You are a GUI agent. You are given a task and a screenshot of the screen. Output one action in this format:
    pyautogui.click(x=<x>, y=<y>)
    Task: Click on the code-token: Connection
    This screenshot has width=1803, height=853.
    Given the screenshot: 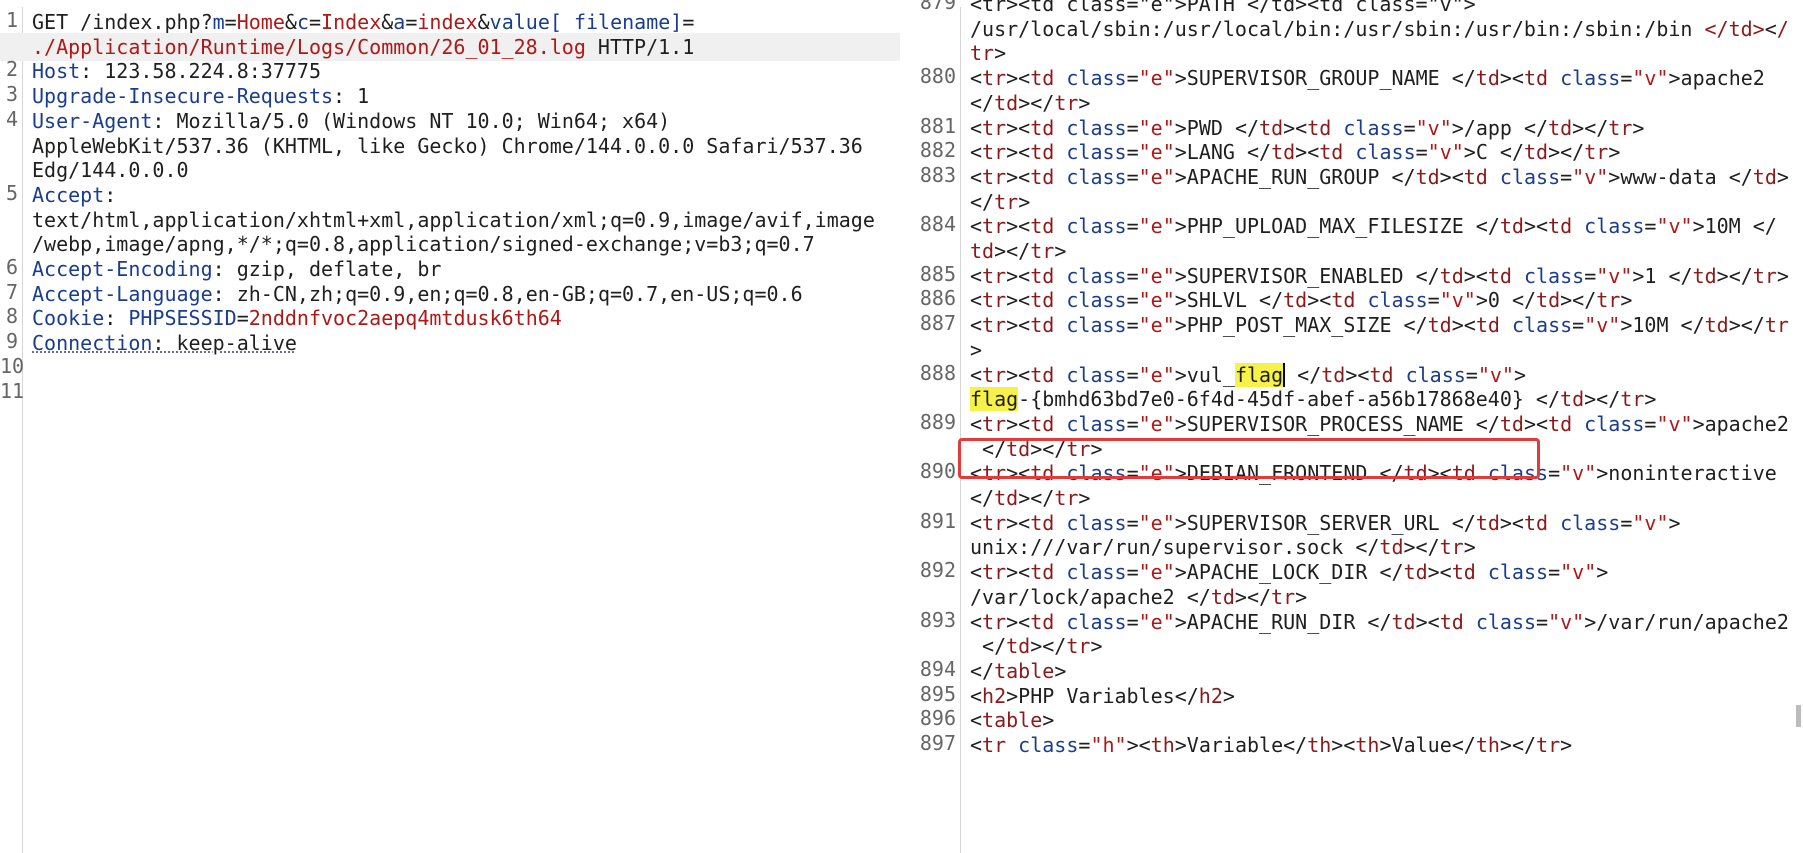 What is the action you would take?
    pyautogui.click(x=92, y=343)
    